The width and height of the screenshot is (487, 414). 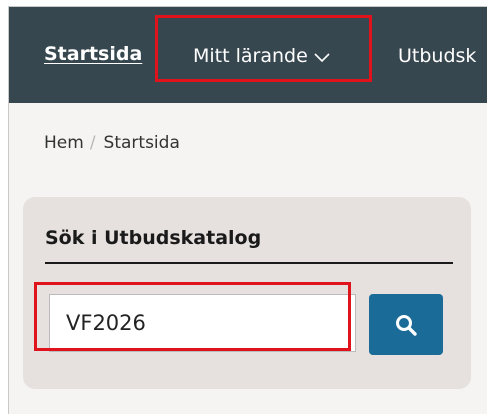 What do you see at coordinates (202, 323) in the screenshot?
I see `search-input` at bounding box center [202, 323].